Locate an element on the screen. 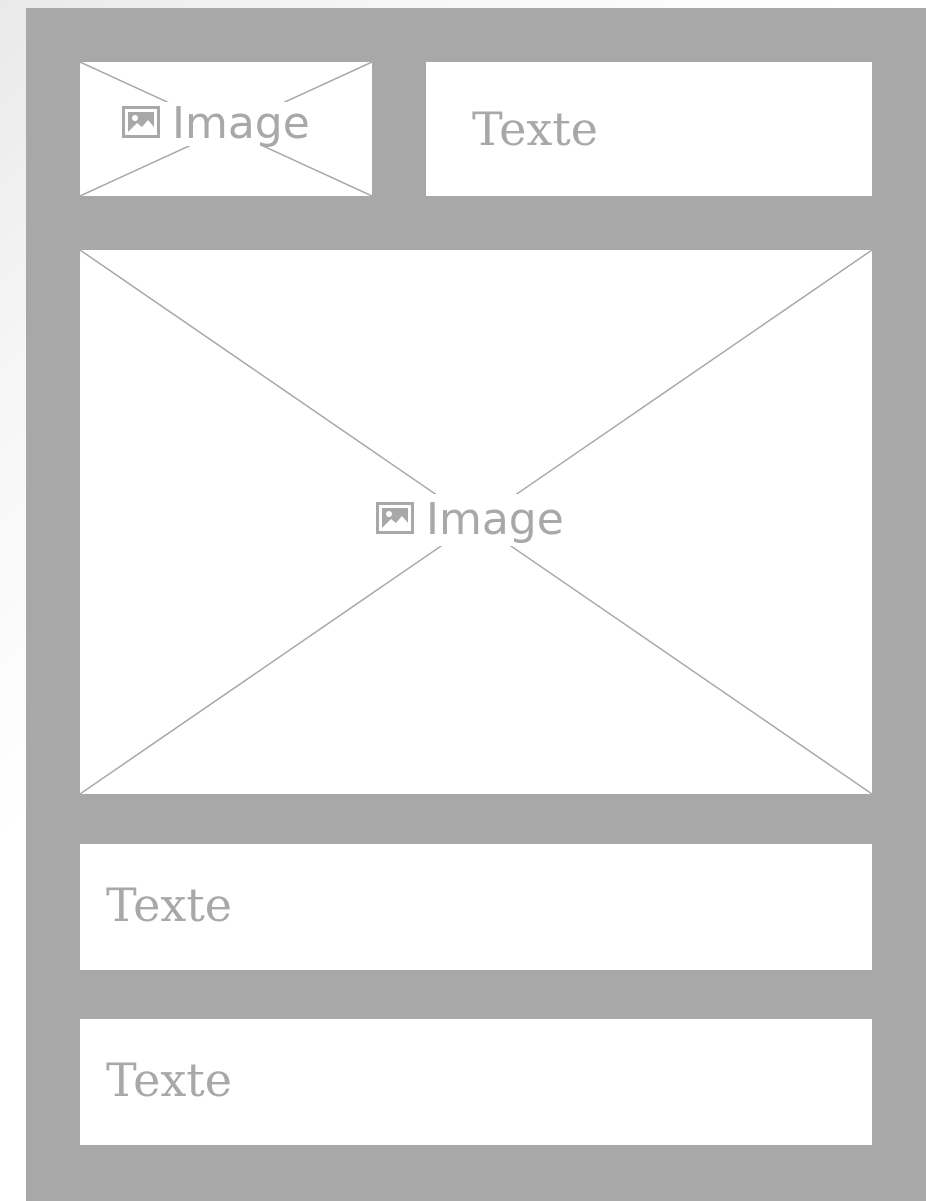 Image resolution: width=926 pixels, height=1201 pixels. text-block-2-label: Texte is located at coordinates (169, 1080).